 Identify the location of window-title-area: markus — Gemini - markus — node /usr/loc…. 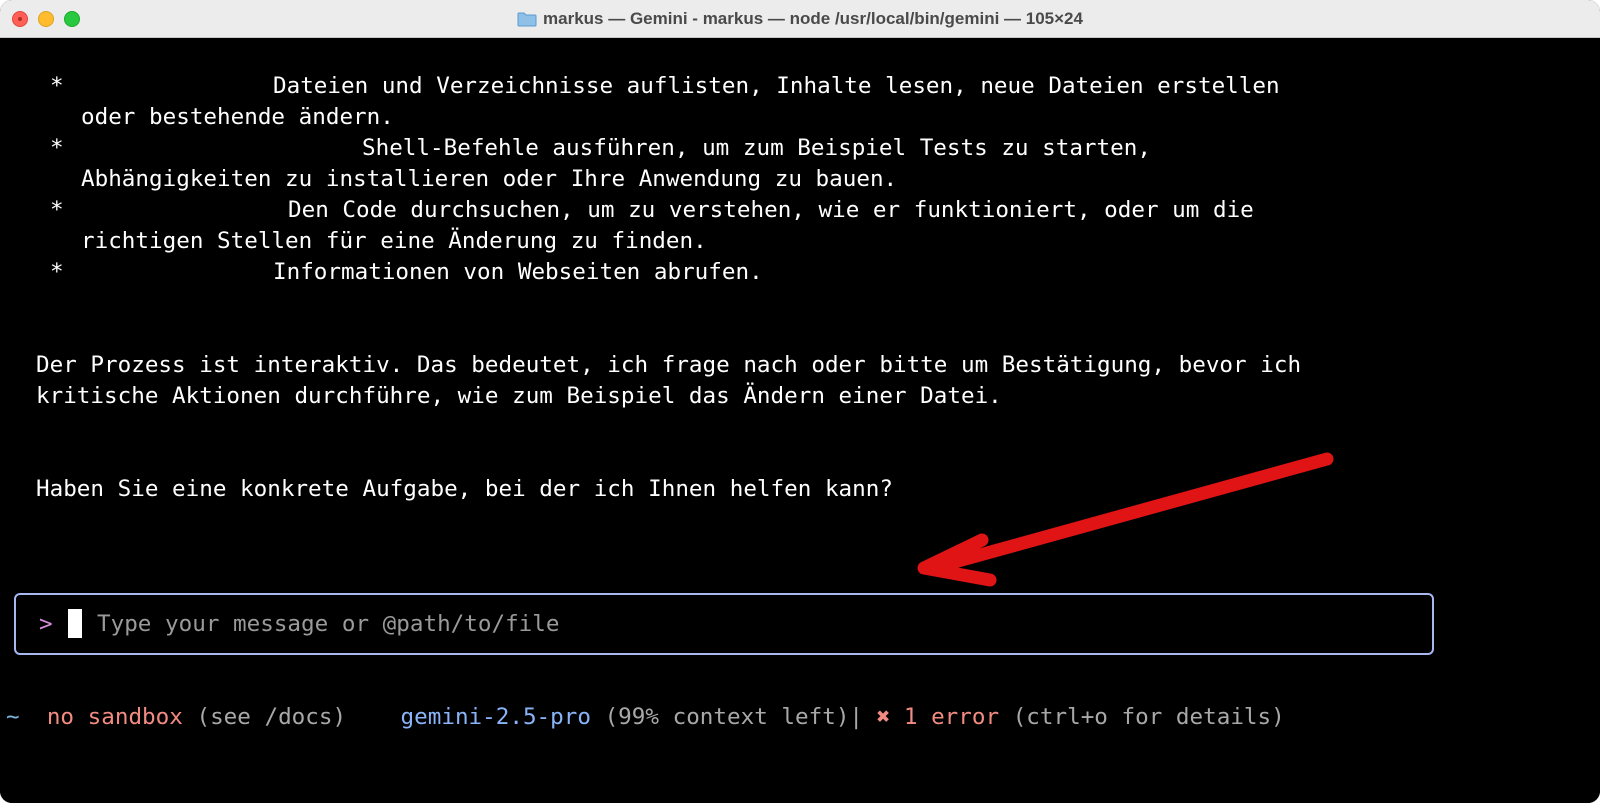
(800, 19).